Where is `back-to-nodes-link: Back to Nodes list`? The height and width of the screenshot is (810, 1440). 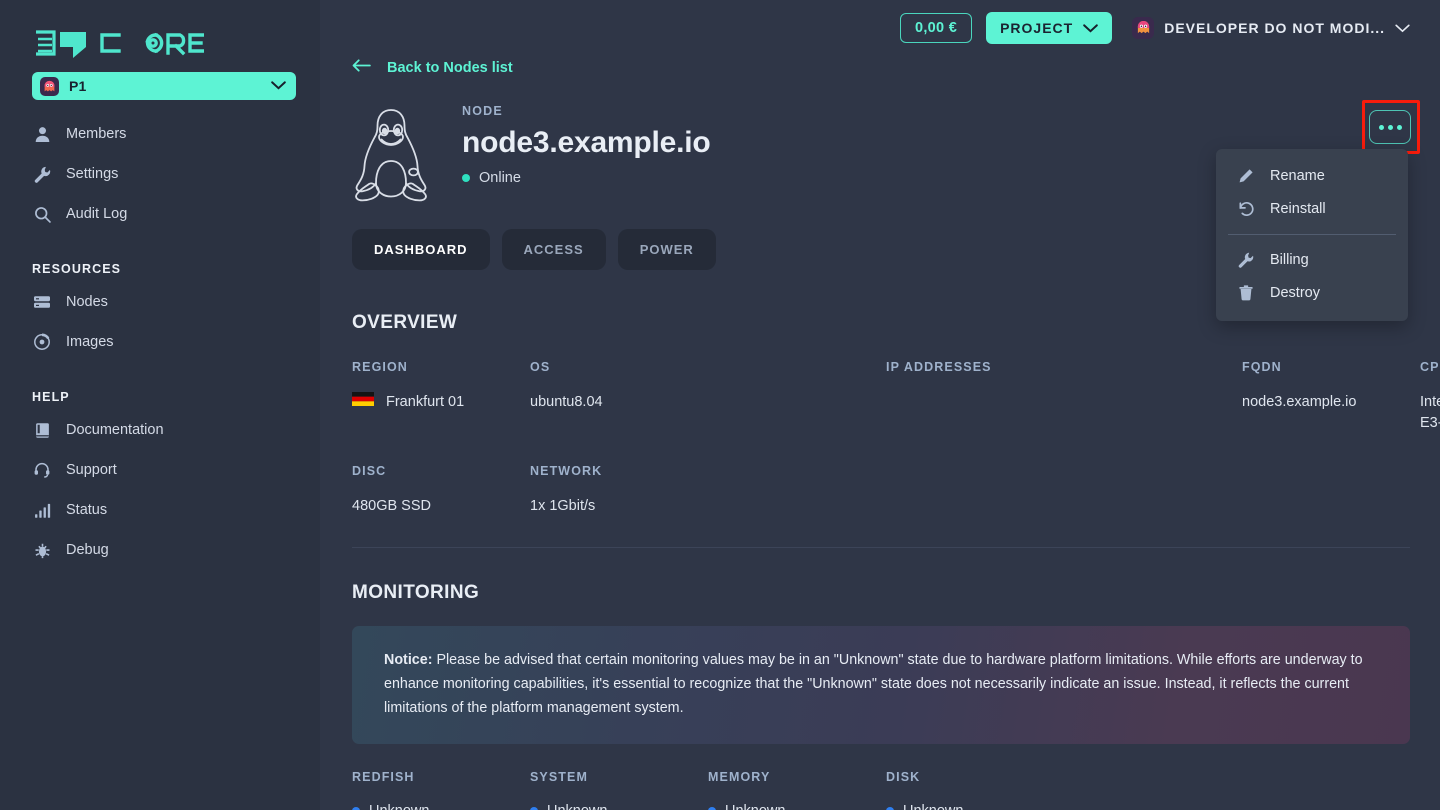 back-to-nodes-link: Back to Nodes list is located at coordinates (416, 67).